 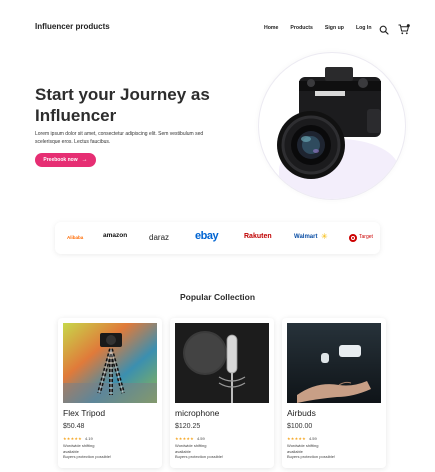 What do you see at coordinates (258, 236) in the screenshot?
I see `brand-rakuten: Rakuten` at bounding box center [258, 236].